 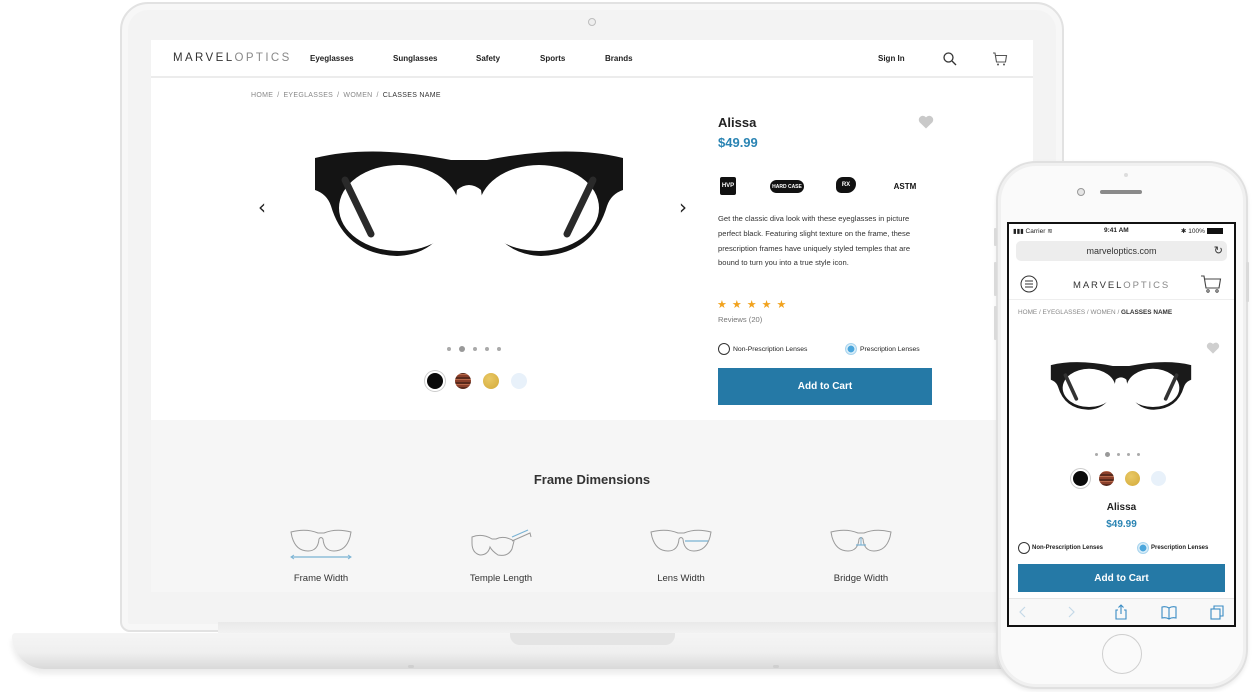 What do you see at coordinates (1218, 250) in the screenshot?
I see `reload-icon: ↻` at bounding box center [1218, 250].